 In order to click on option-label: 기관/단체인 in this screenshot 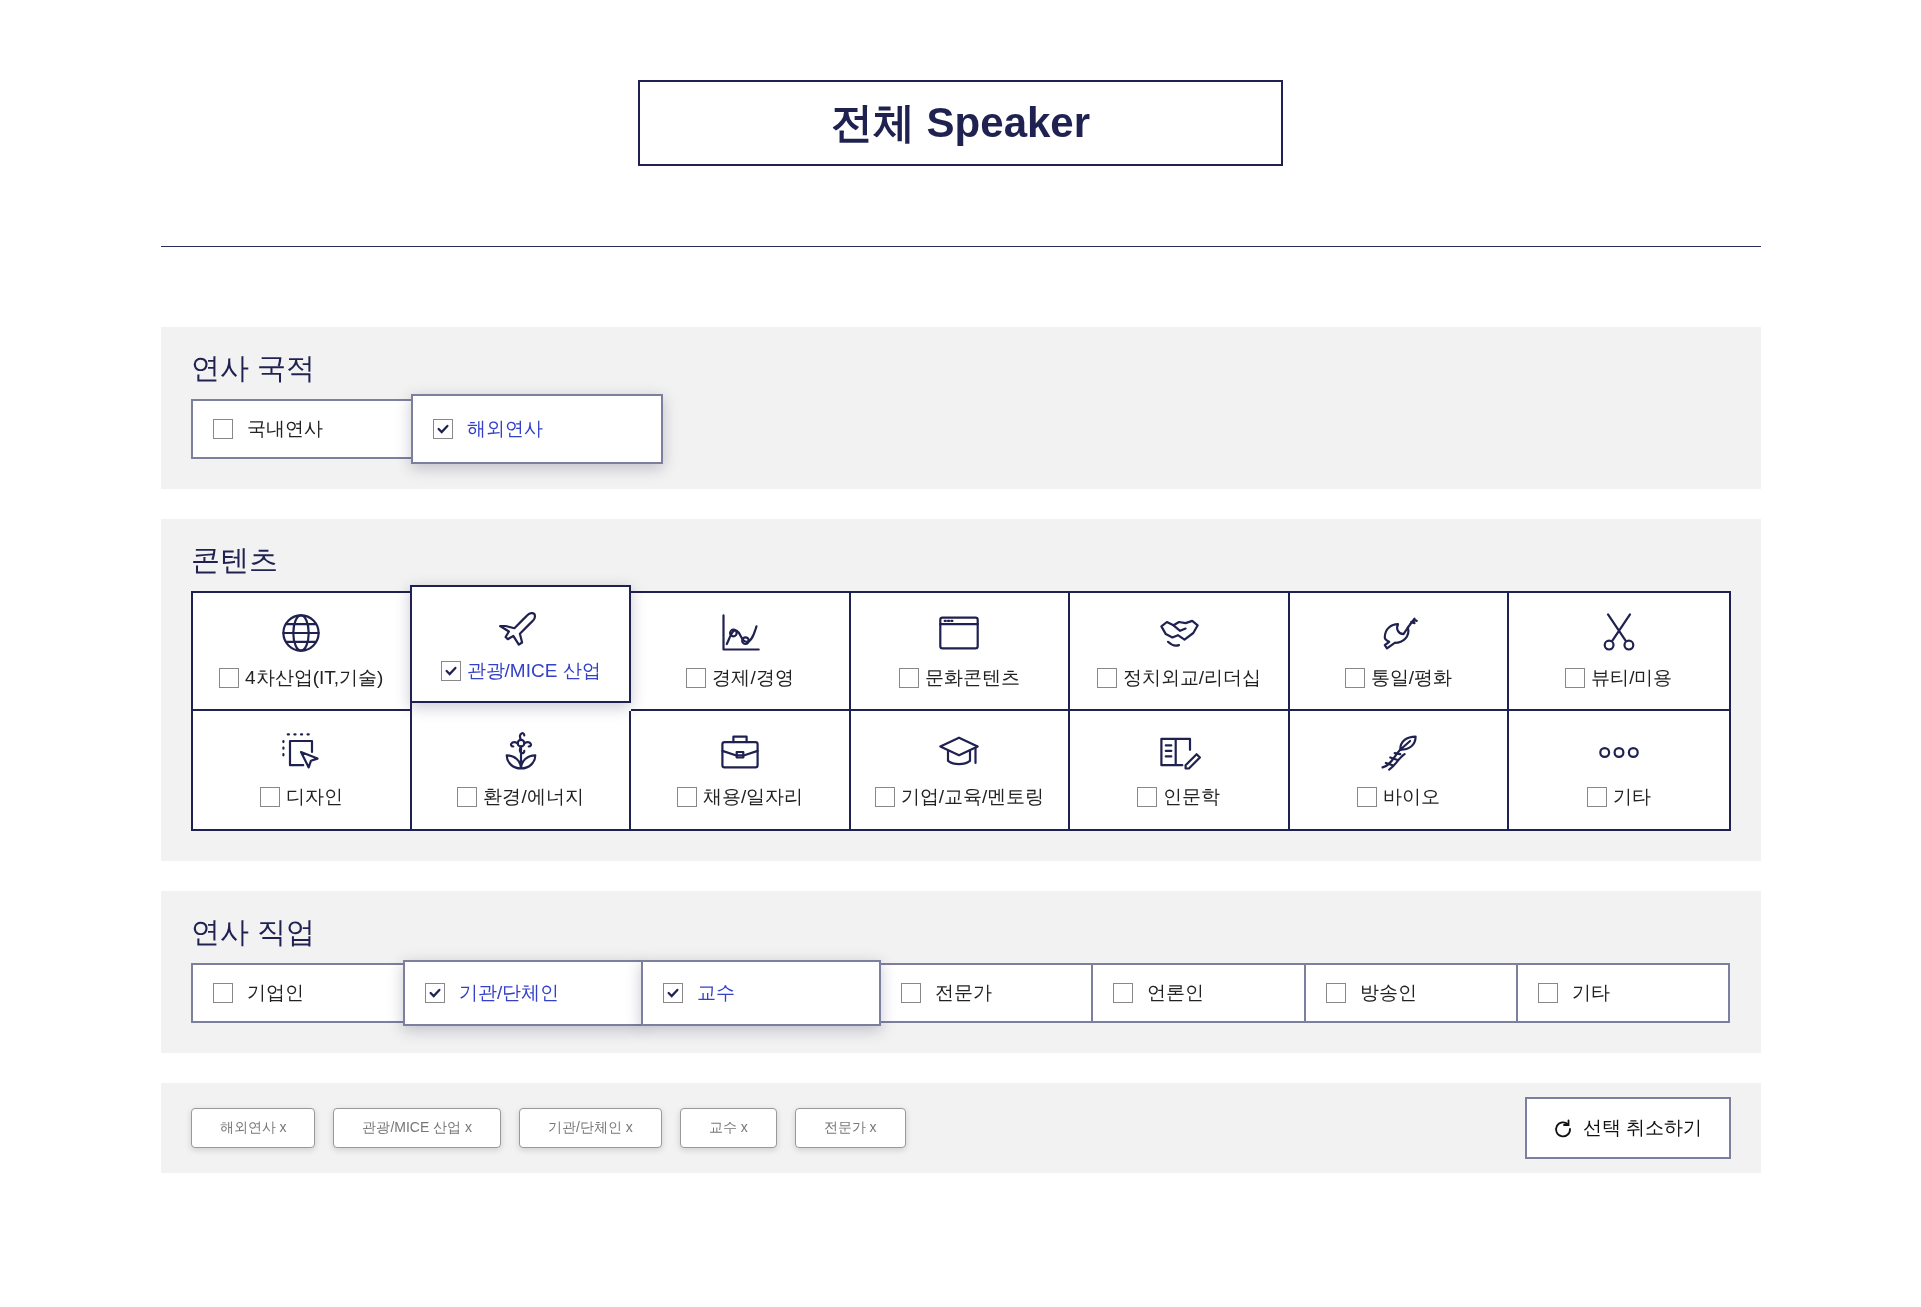, I will do `click(509, 993)`.